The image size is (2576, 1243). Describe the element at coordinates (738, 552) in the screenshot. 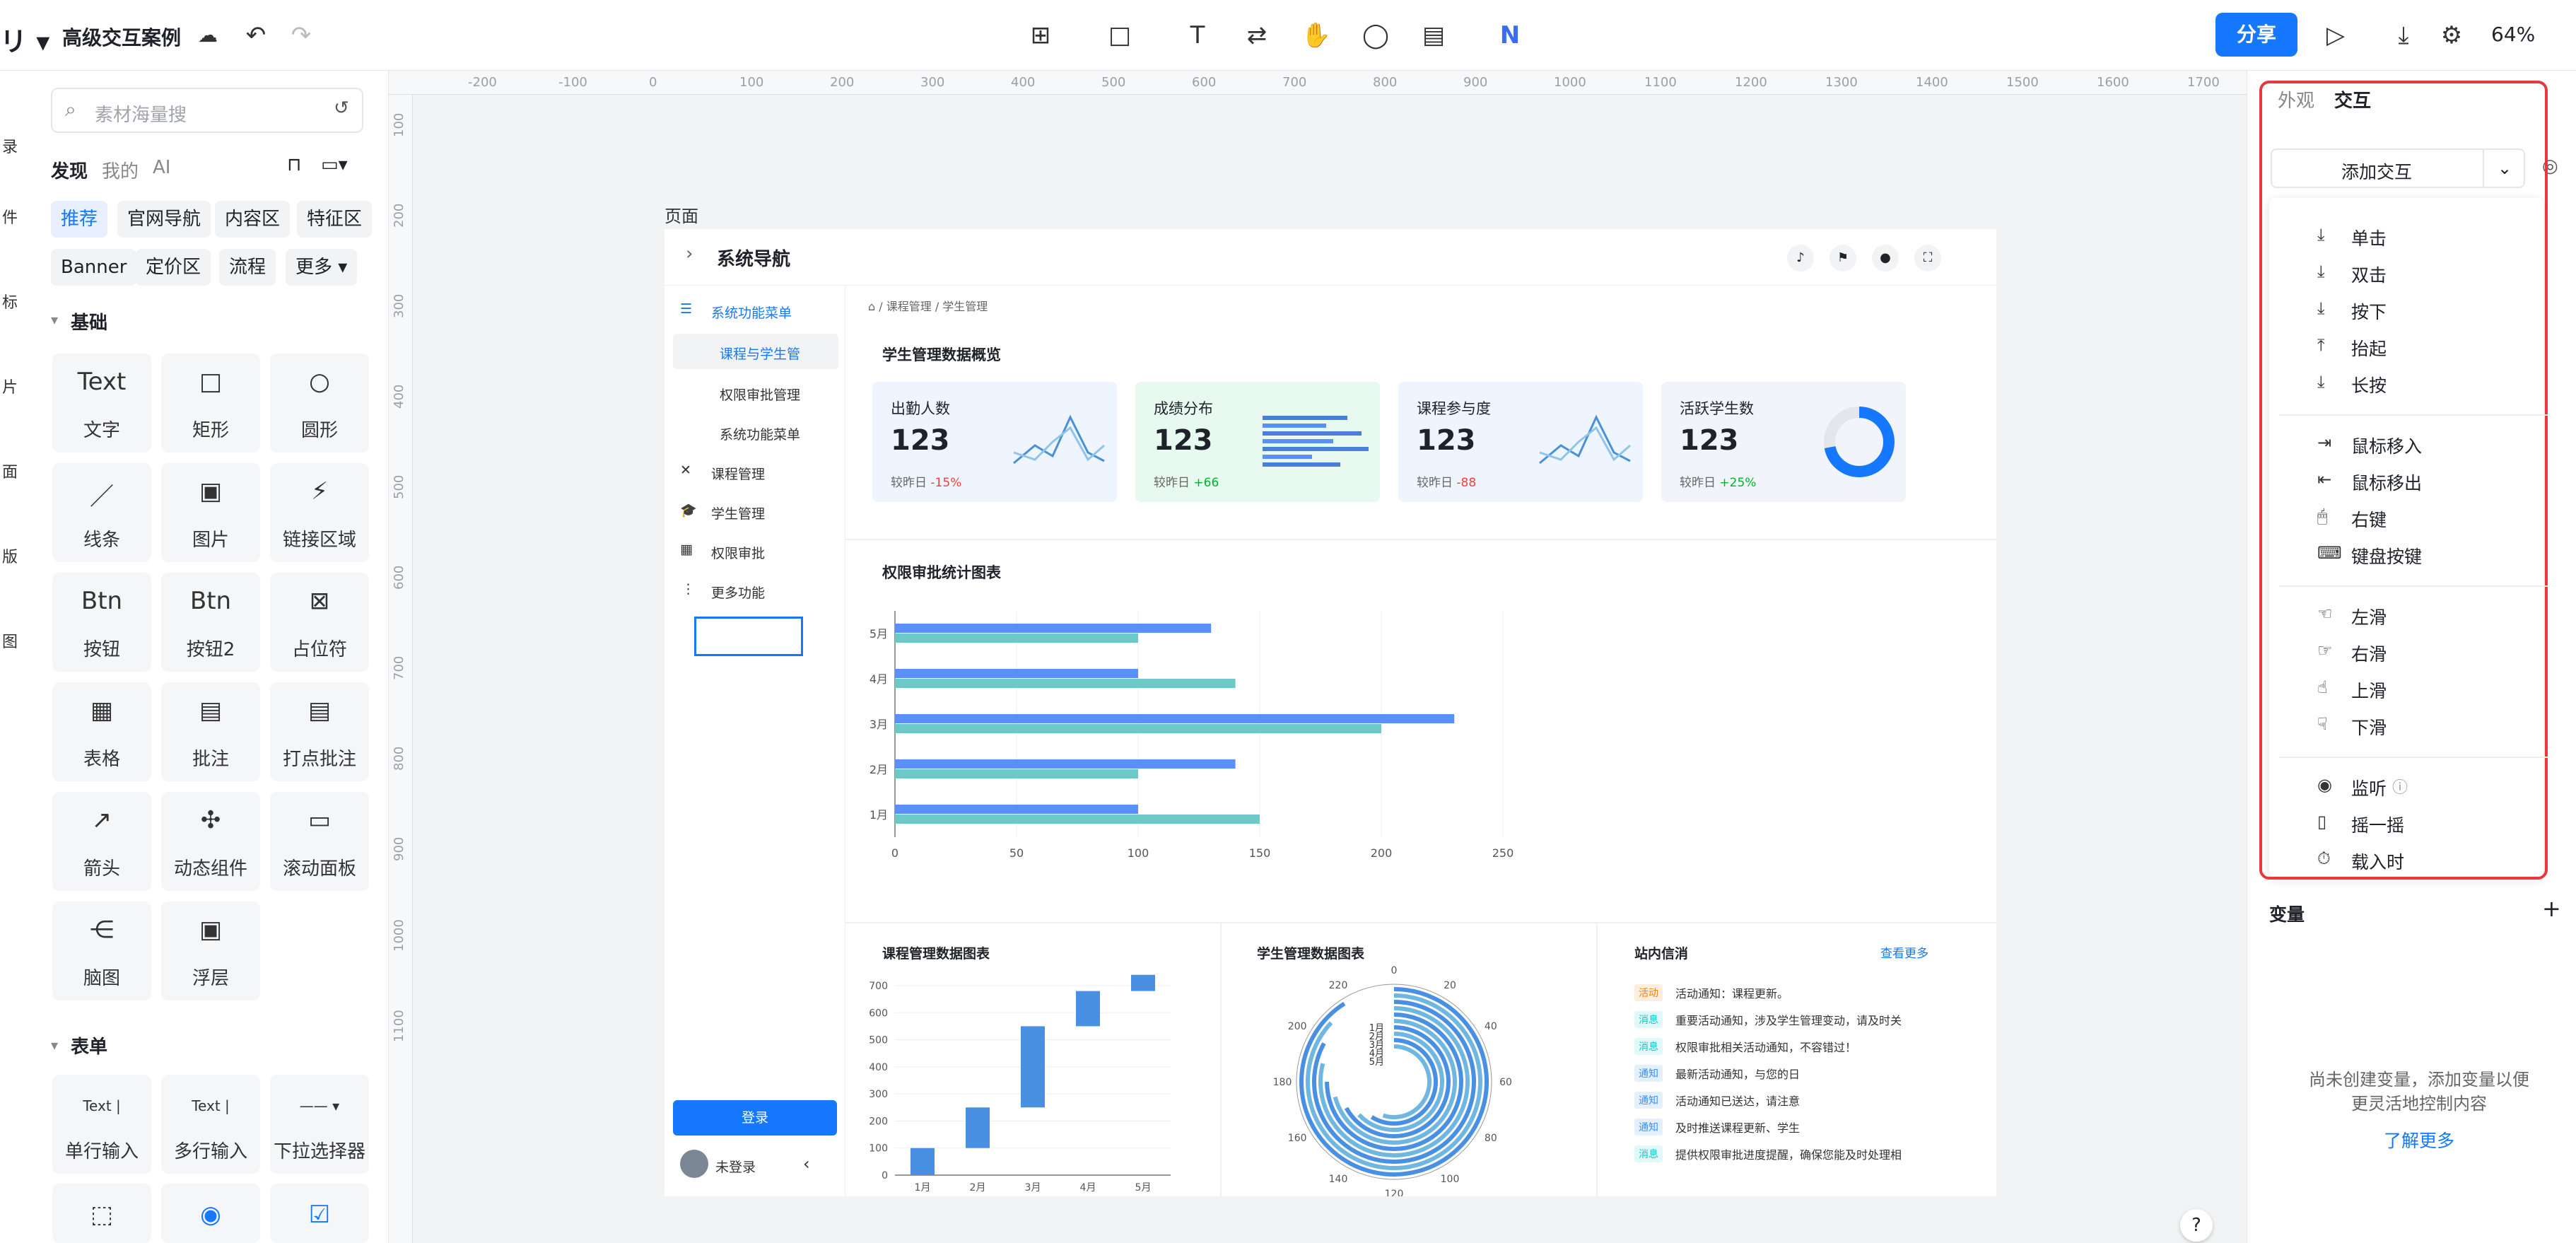

I see `nav-item-approval: 权限审批` at that location.